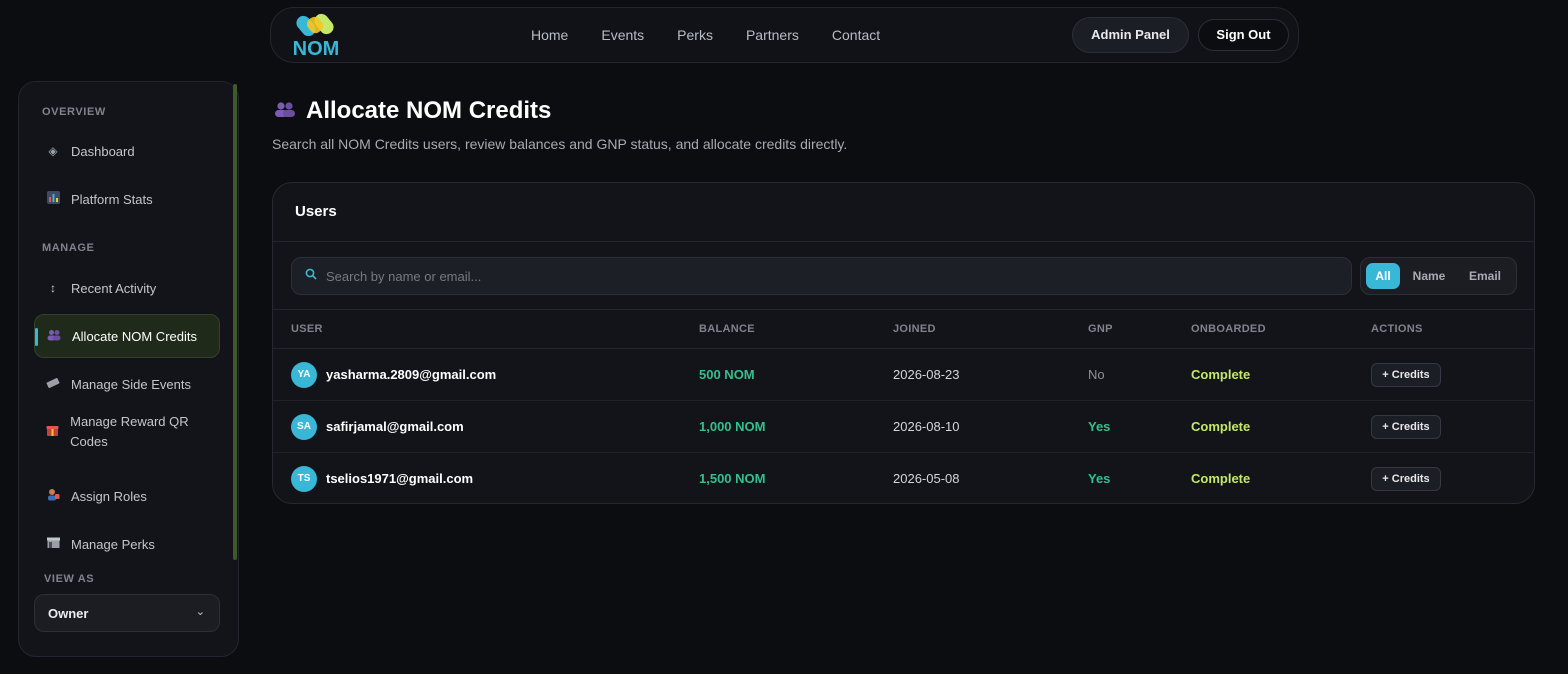 The width and height of the screenshot is (1568, 674). Describe the element at coordinates (400, 478) in the screenshot. I see `user-email: tselios1971@gmail.com` at that location.